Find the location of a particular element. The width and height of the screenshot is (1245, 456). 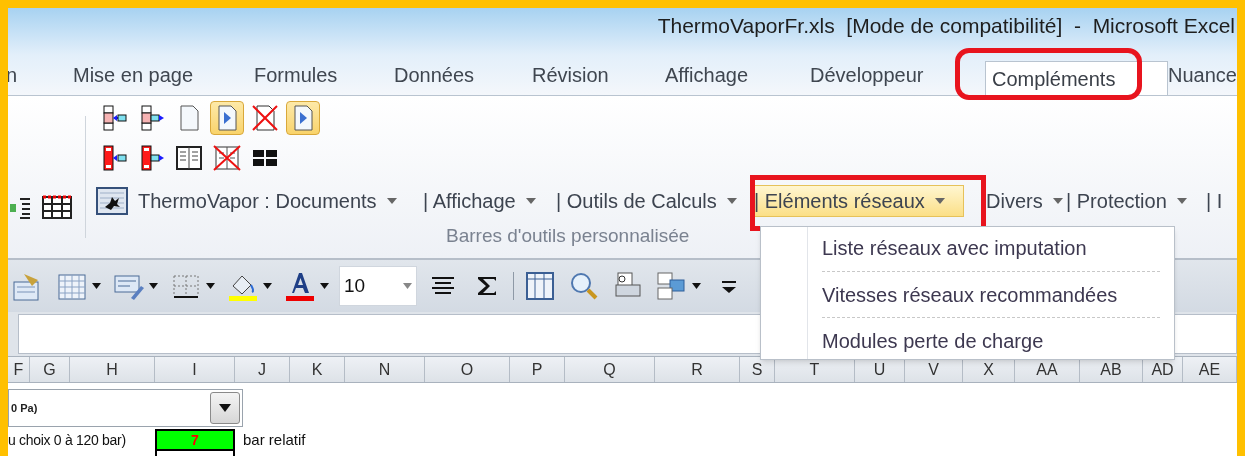

dropdown-value: 0 Pa) is located at coordinates (24, 408).